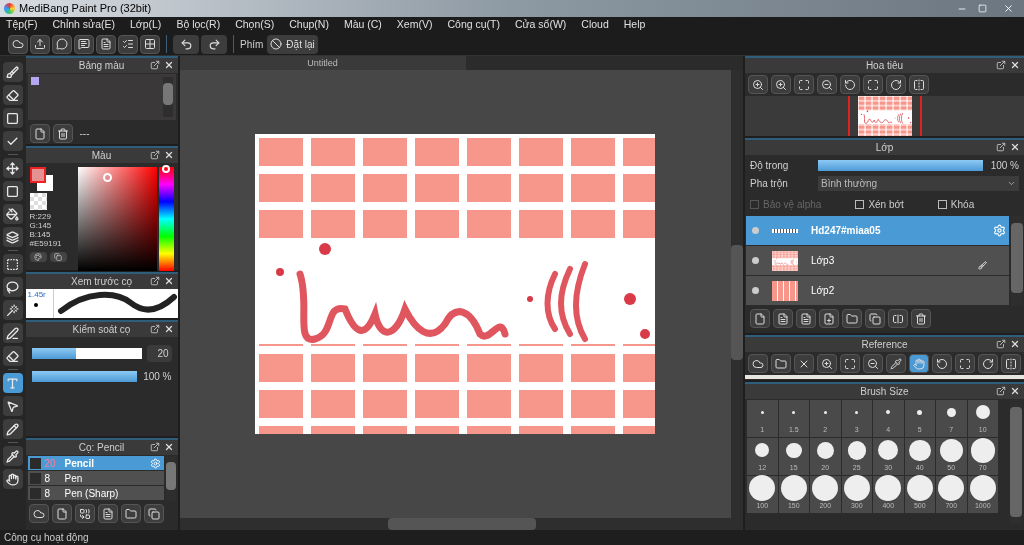 The image size is (1024, 545). I want to click on menu-item: Cloud, so click(595, 25).